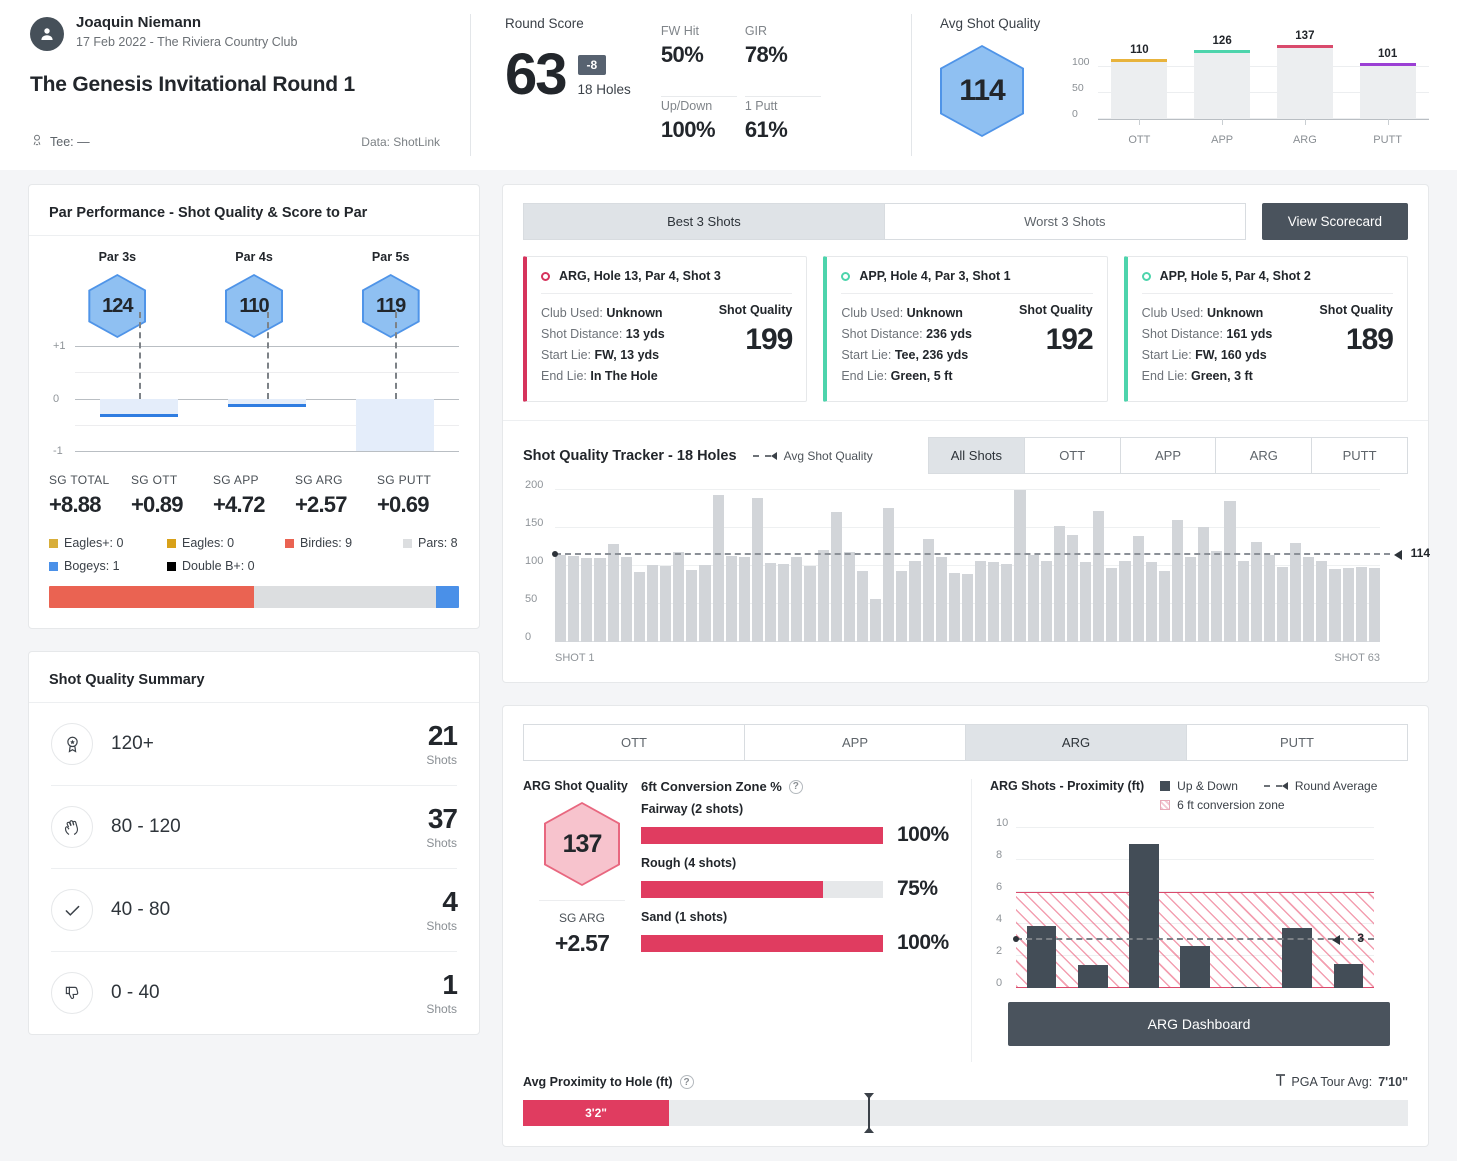  Describe the element at coordinates (766, 129) in the screenshot. I see `stat-one-putt-value: 61%` at that location.